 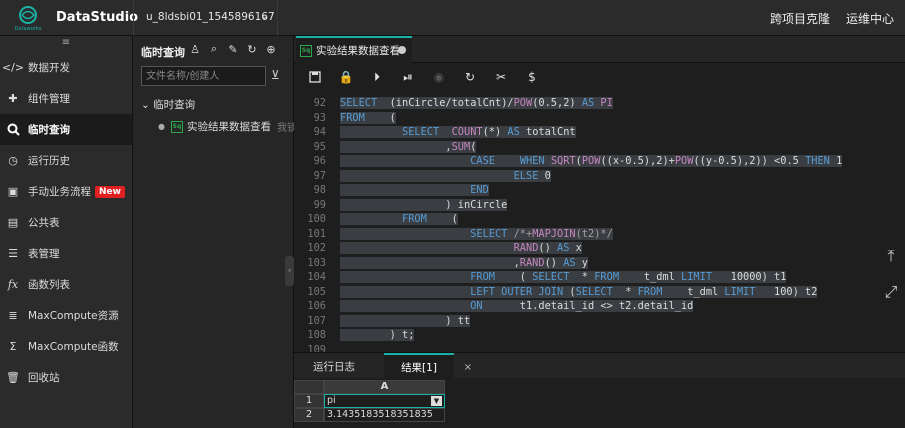 What do you see at coordinates (384, 415) in the screenshot?
I see `grid-cell: 3.1435183518351835` at bounding box center [384, 415].